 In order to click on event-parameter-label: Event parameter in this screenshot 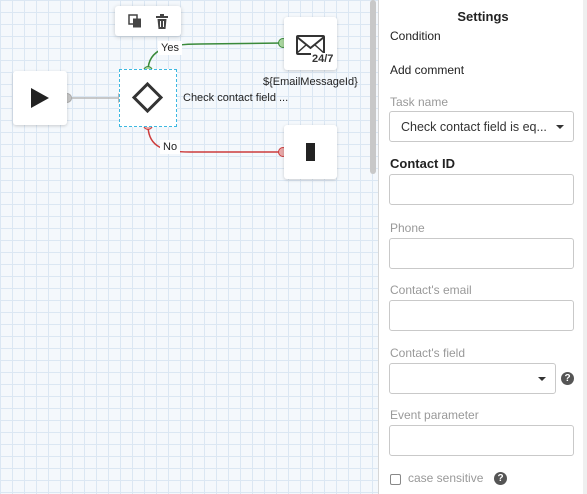, I will do `click(434, 415)`.